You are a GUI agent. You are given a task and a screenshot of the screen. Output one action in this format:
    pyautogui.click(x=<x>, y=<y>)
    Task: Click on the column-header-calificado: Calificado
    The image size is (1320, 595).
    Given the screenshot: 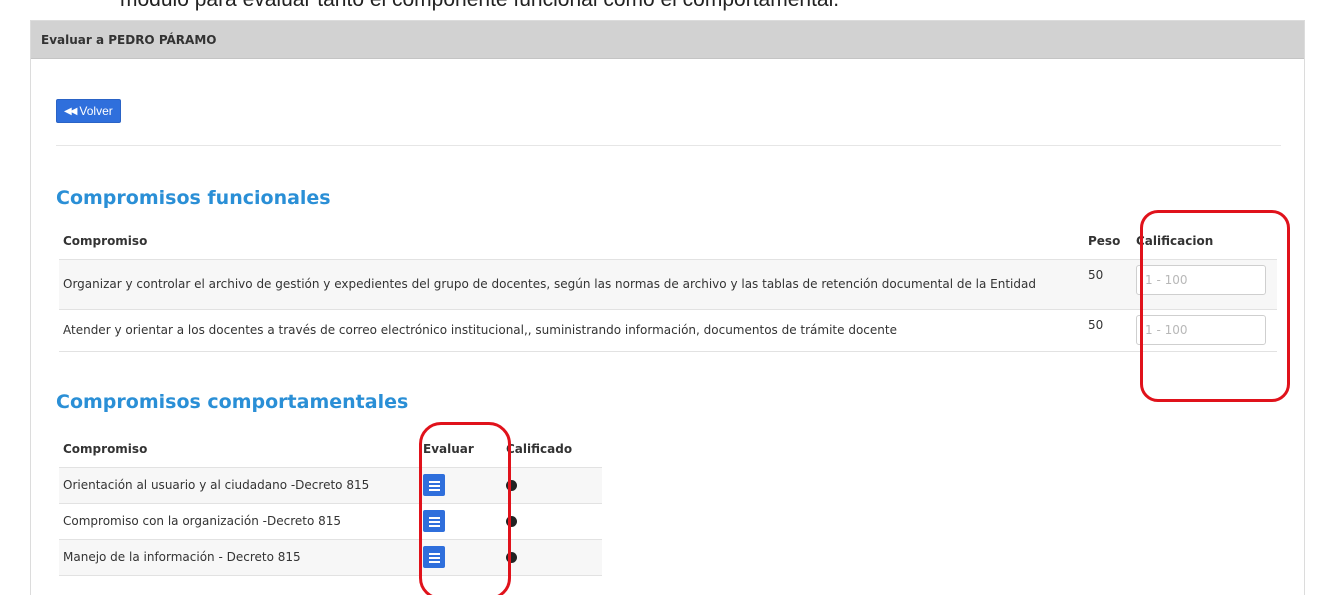 What is the action you would take?
    pyautogui.click(x=552, y=449)
    